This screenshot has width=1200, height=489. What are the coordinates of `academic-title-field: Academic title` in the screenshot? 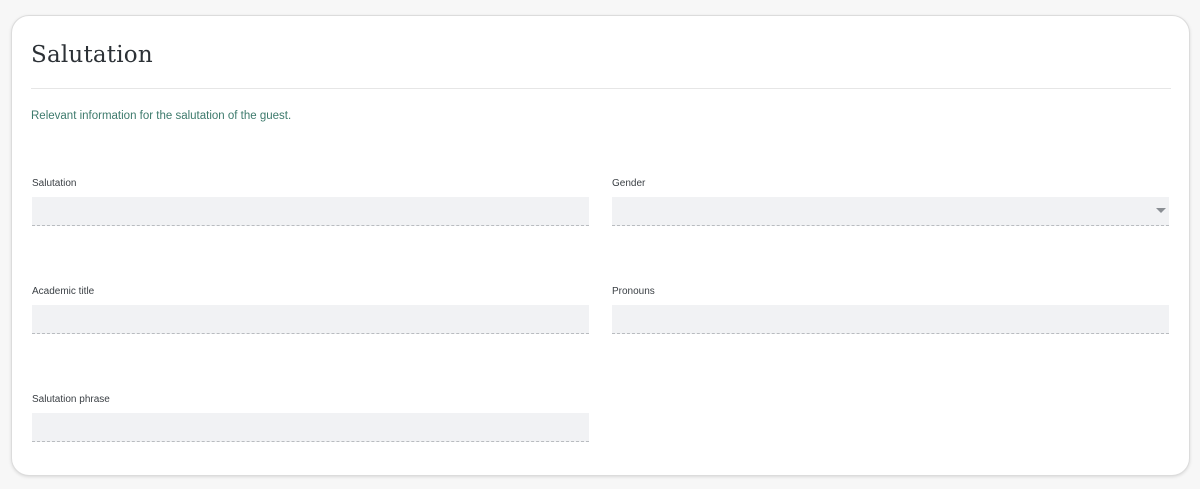 It's located at (310, 310).